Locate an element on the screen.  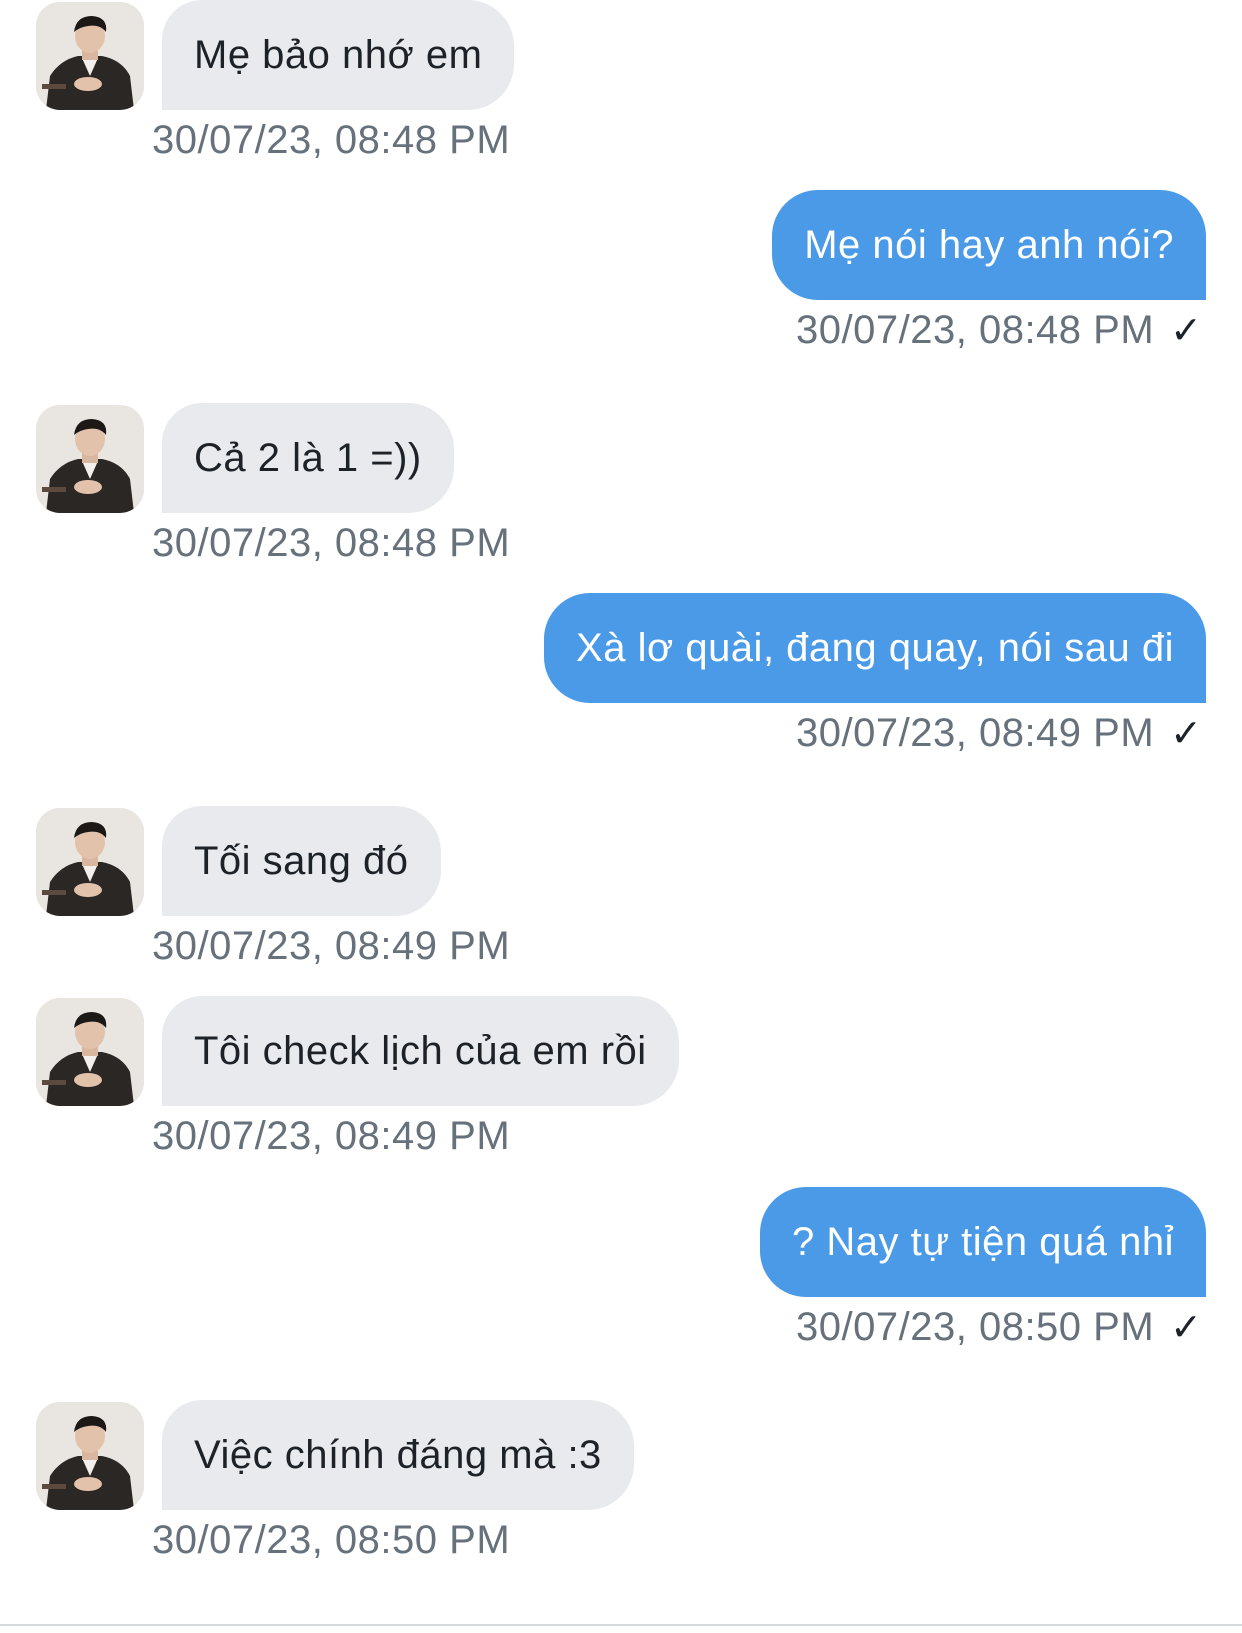
incoming-message-bubble: Mẹ bảo nhớ em is located at coordinates (338, 55).